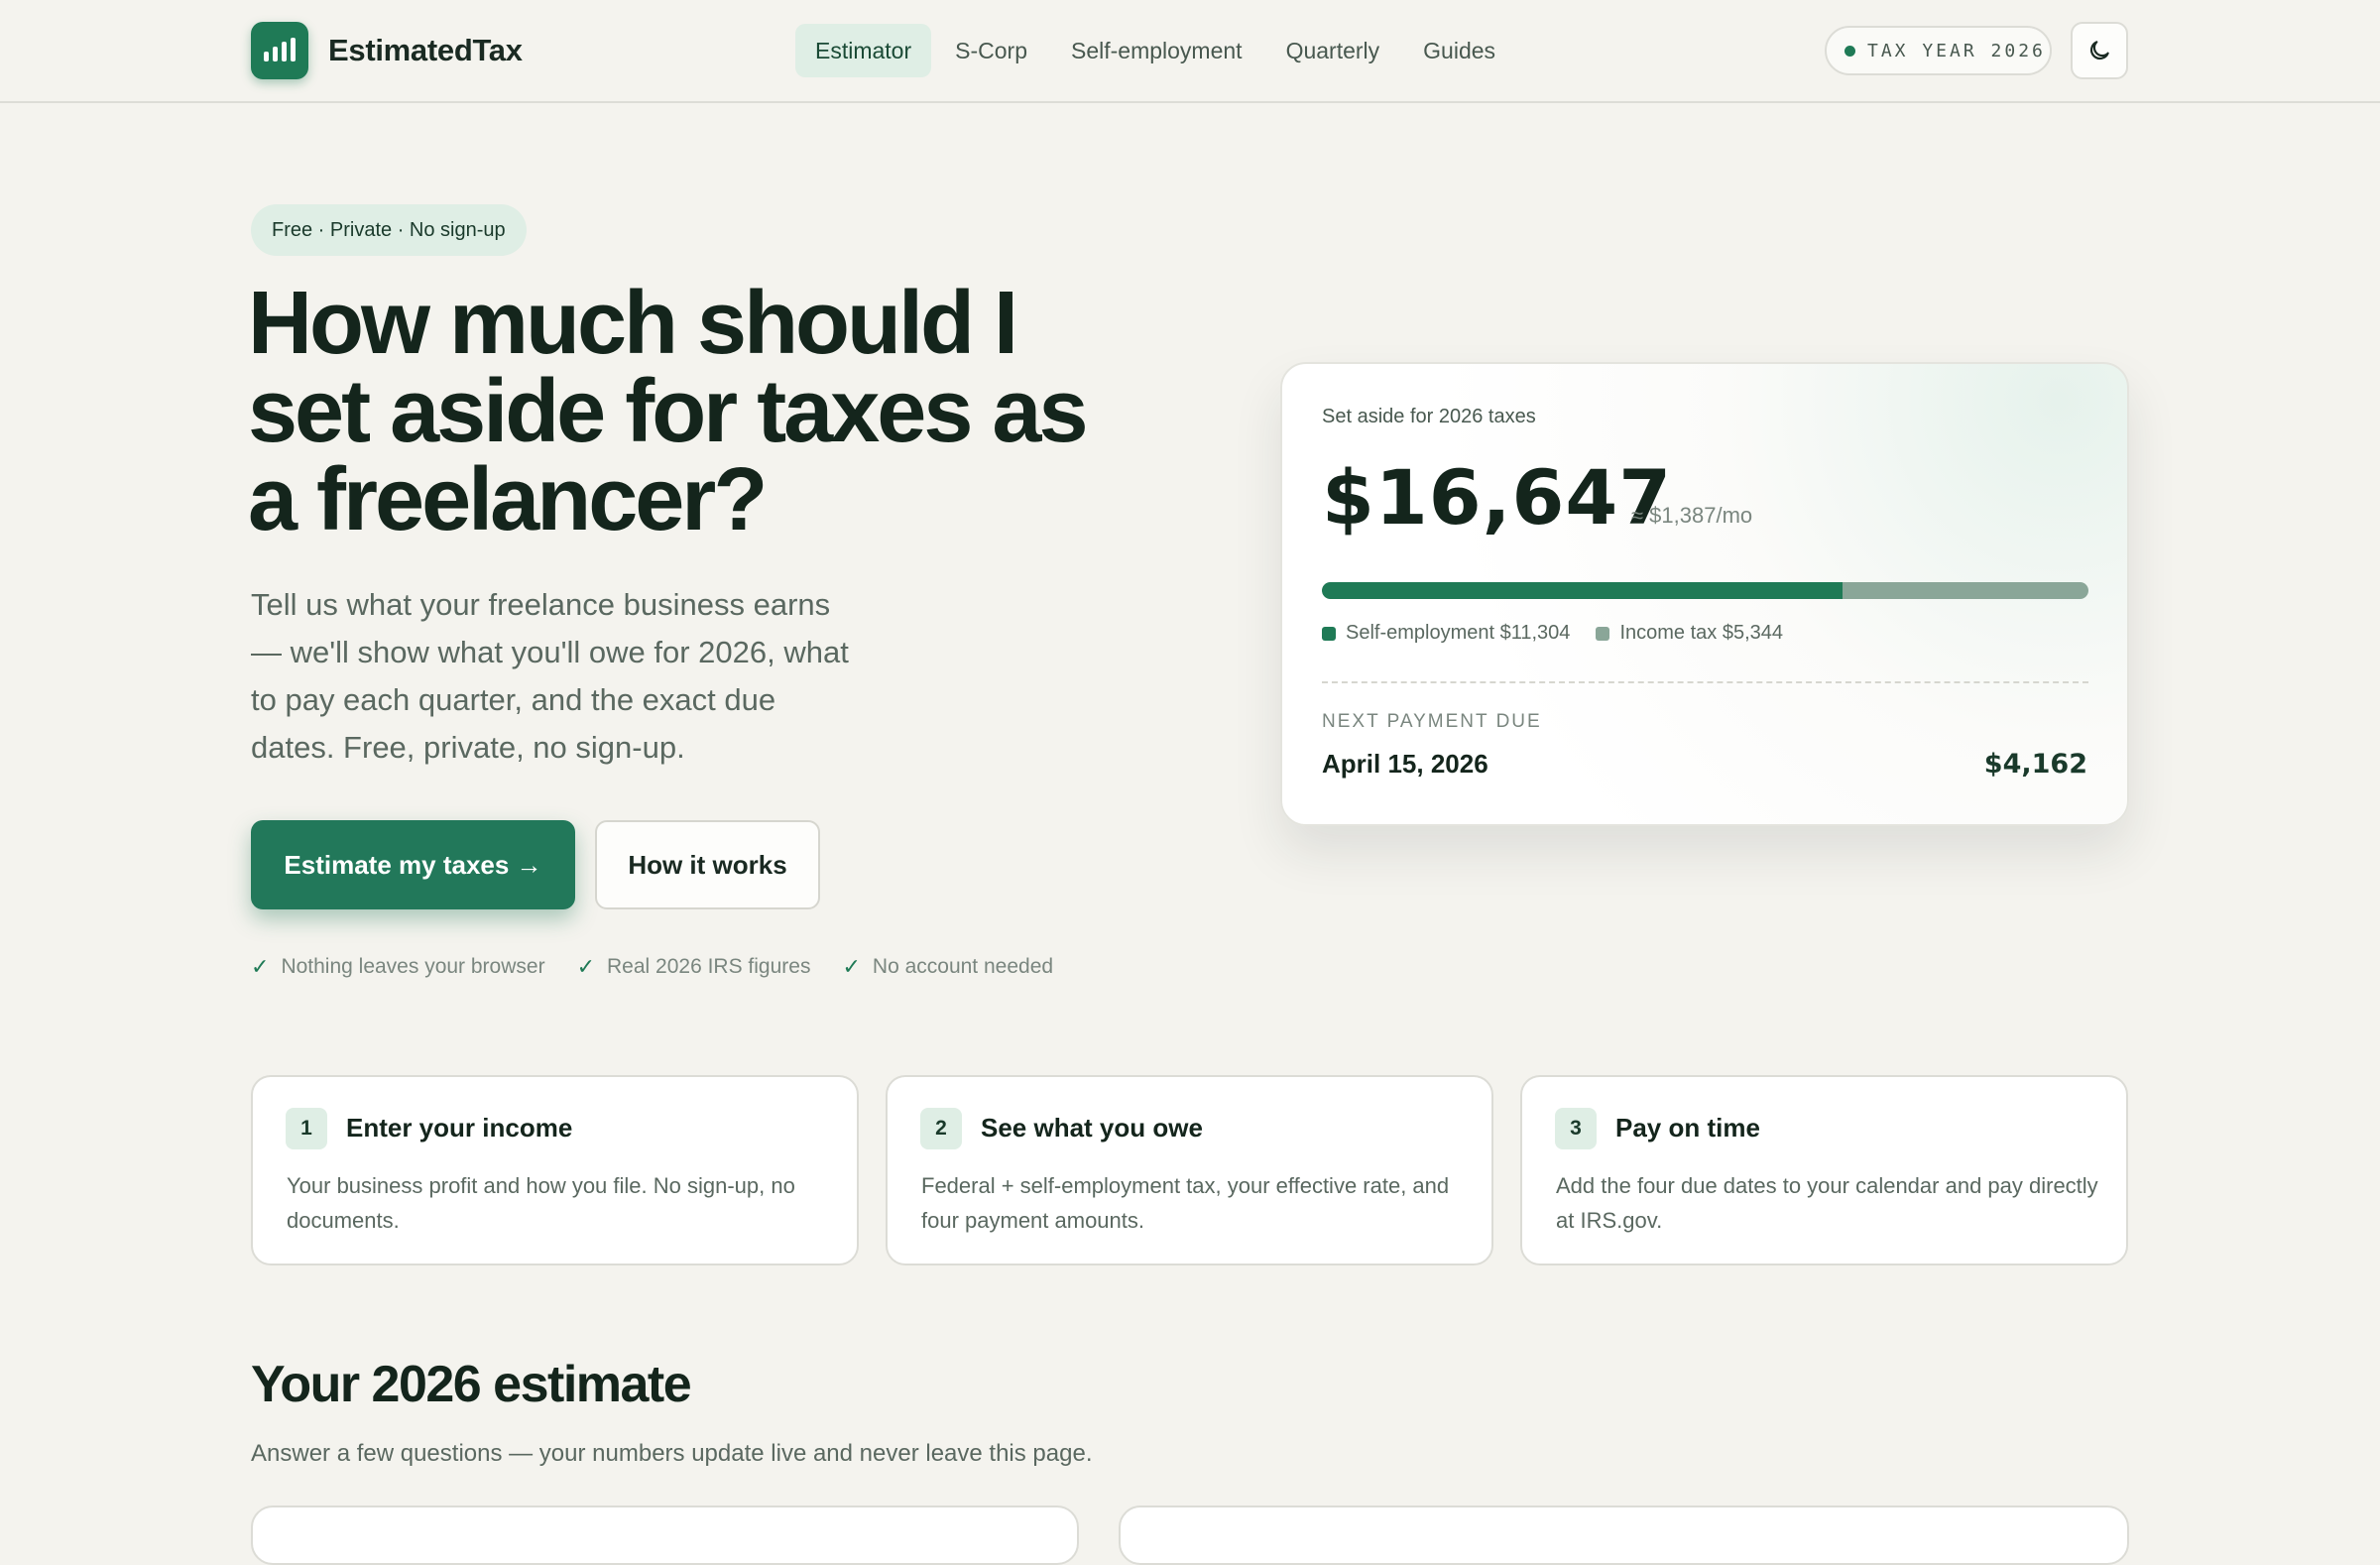 This screenshot has width=2380, height=1565. Describe the element at coordinates (665, 1535) in the screenshot. I see `estimator-form-panel` at that location.